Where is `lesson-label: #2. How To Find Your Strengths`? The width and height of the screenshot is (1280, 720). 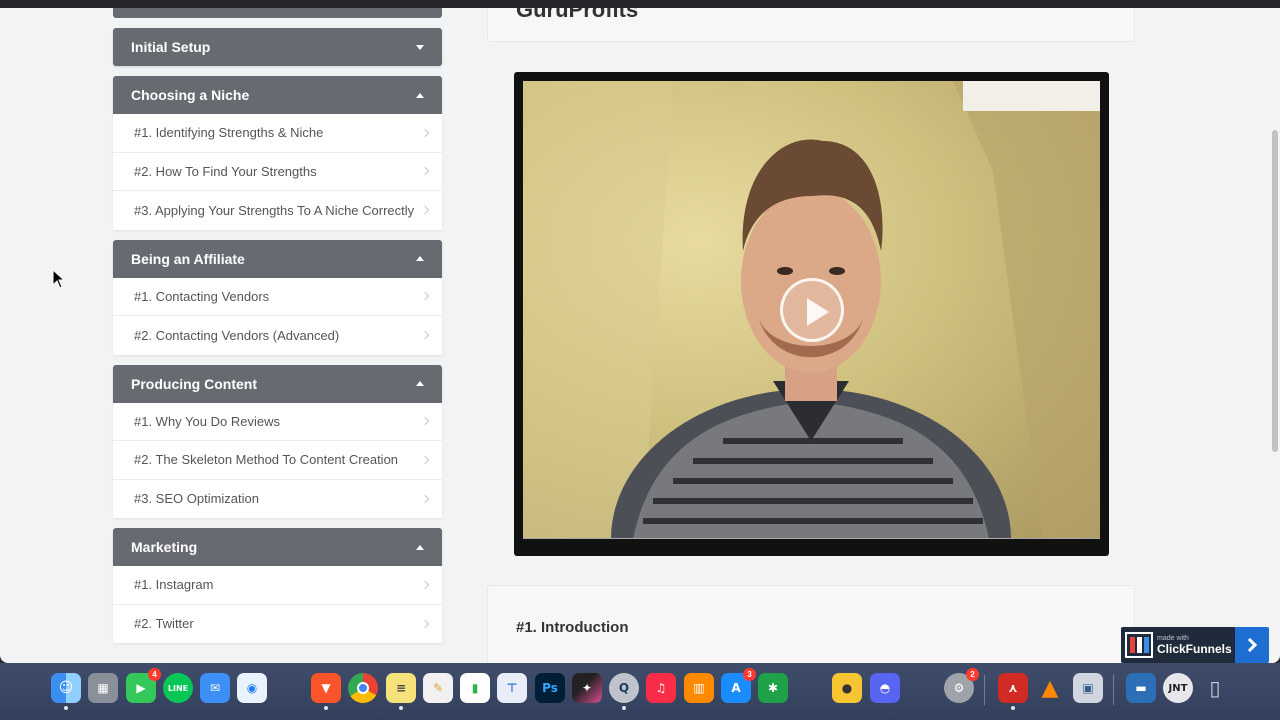
lesson-label: #2. How To Find Your Strengths is located at coordinates (225, 171).